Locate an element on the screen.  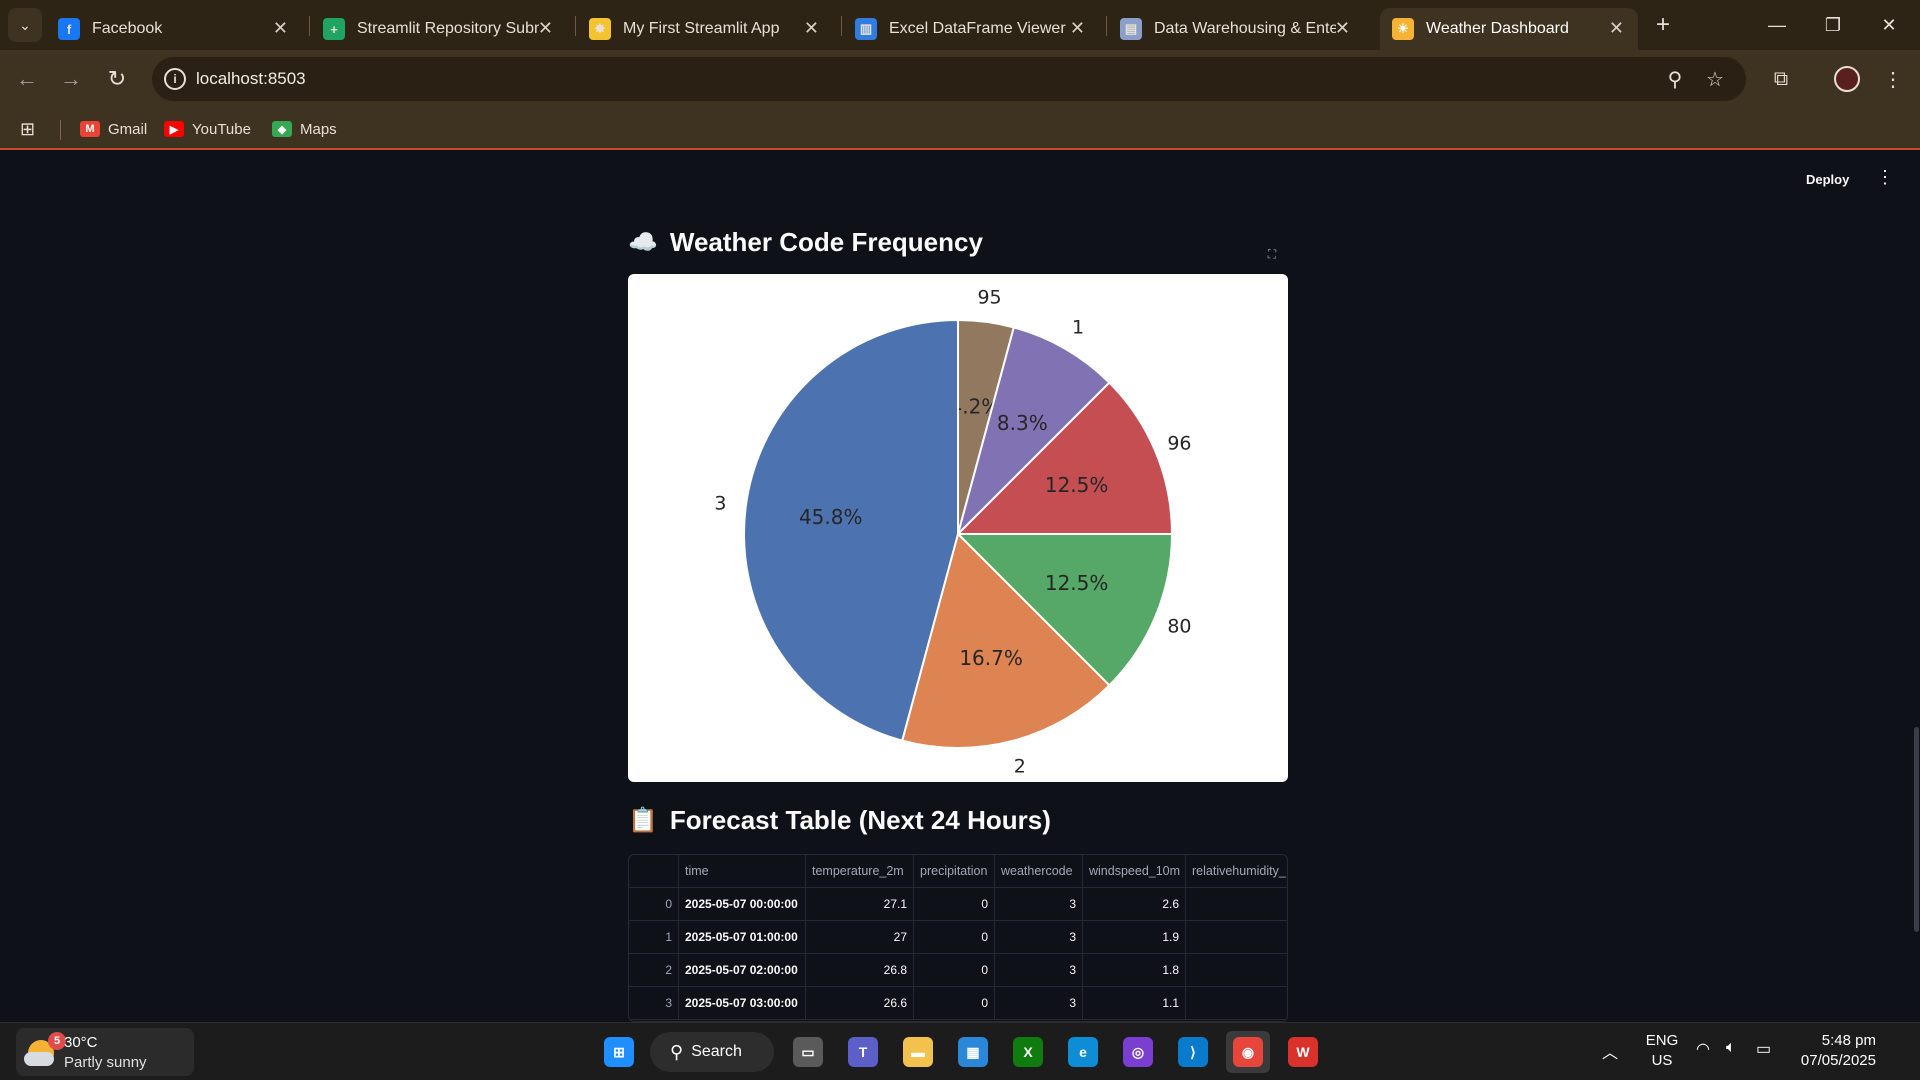
site-info-icon: i is located at coordinates (175, 79).